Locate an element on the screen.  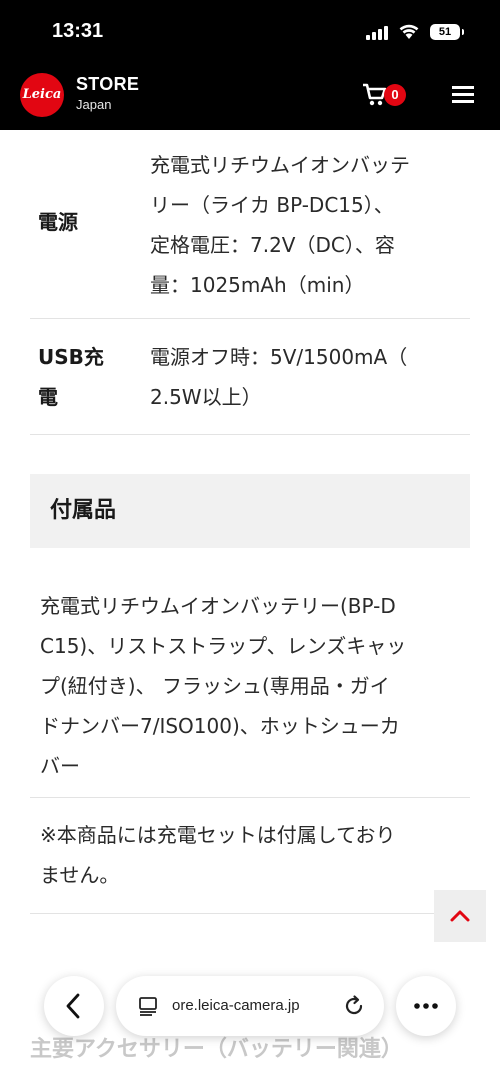
wifi-icon is located at coordinates (409, 31).